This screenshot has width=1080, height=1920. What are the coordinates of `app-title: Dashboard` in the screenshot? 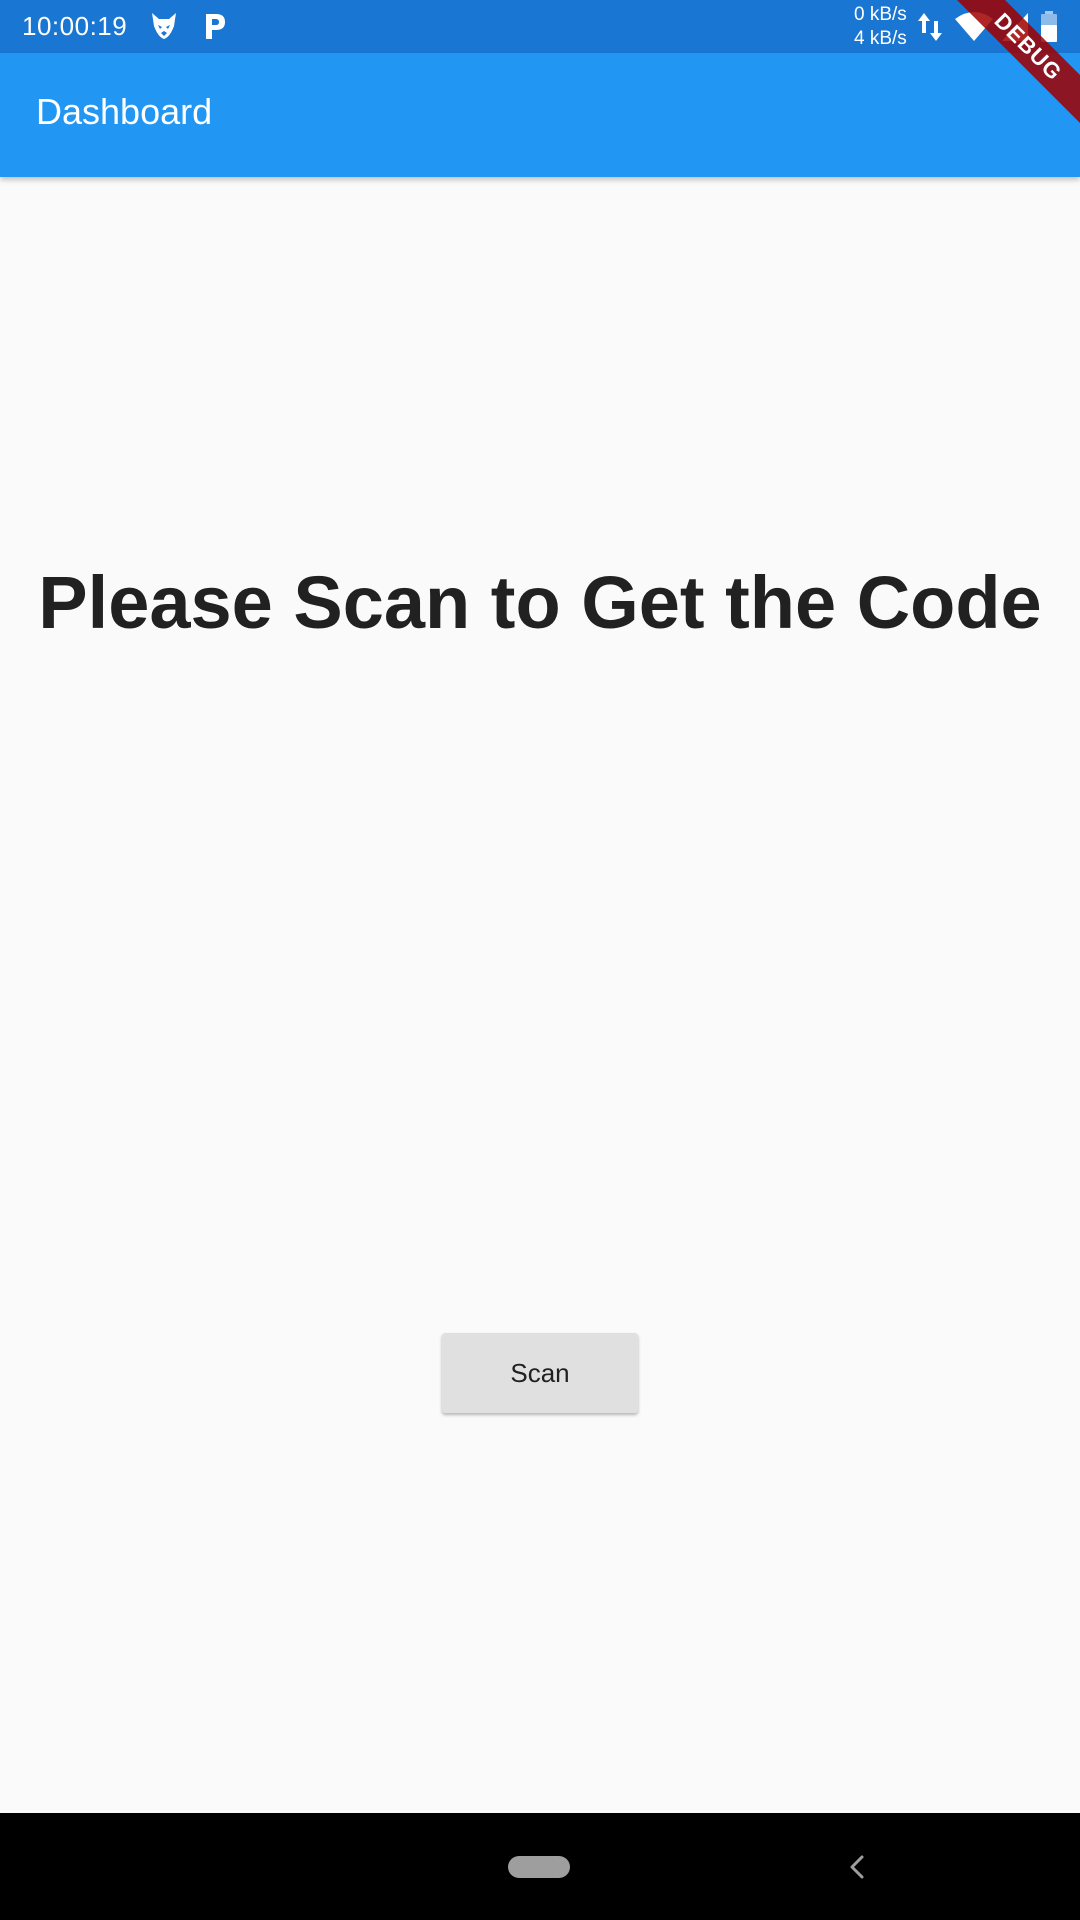 It's located at (124, 111).